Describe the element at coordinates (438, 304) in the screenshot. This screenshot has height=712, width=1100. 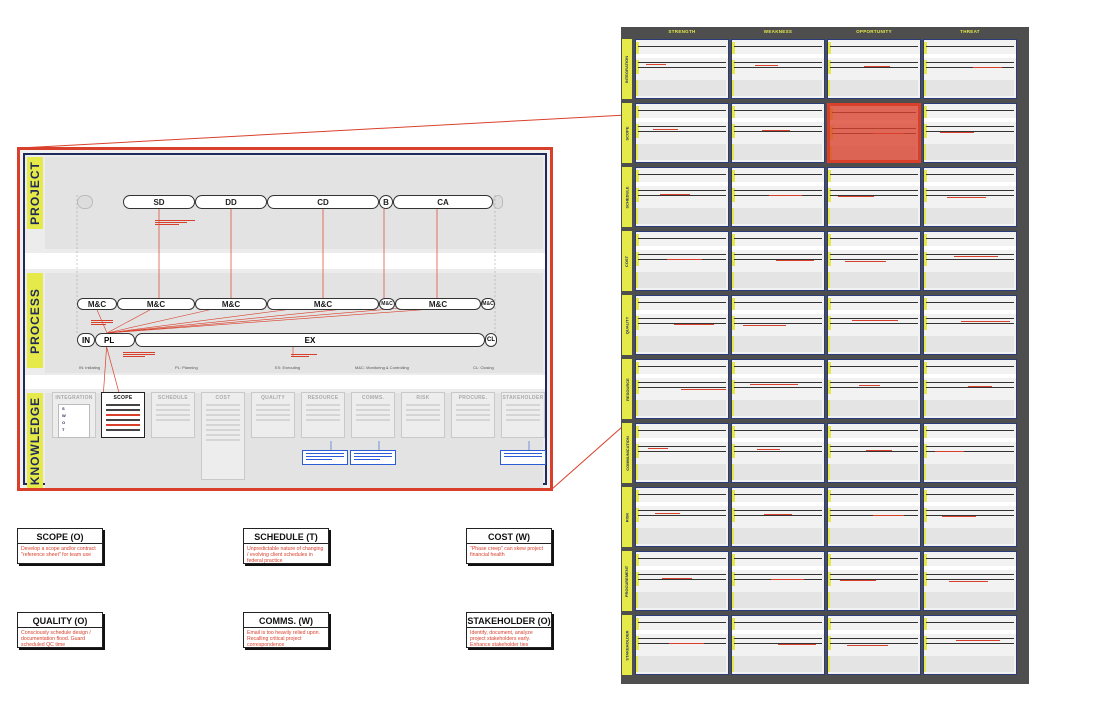
I see `mc-6: M&C` at that location.